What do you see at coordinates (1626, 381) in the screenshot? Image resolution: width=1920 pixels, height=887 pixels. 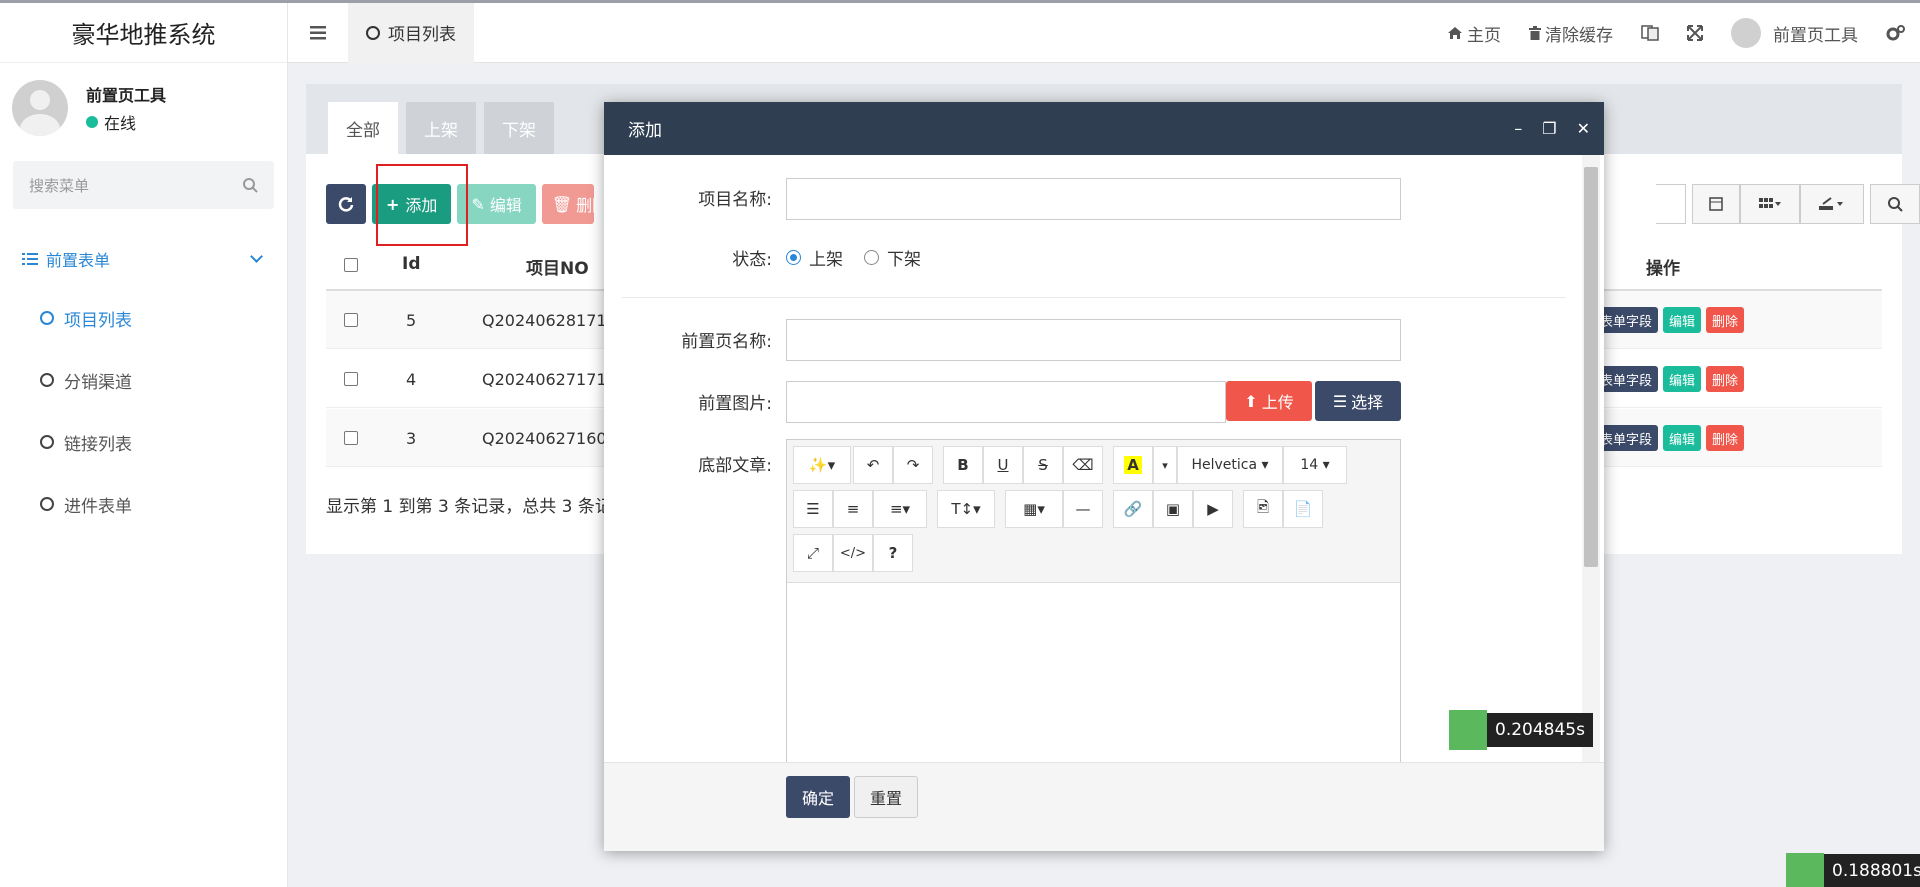 I see `fields-label: 表单字段` at bounding box center [1626, 381].